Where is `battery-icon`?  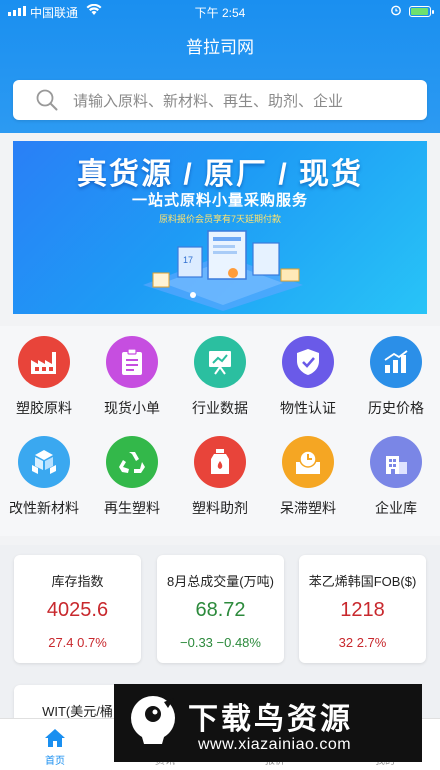
battery-icon is located at coordinates (421, 11).